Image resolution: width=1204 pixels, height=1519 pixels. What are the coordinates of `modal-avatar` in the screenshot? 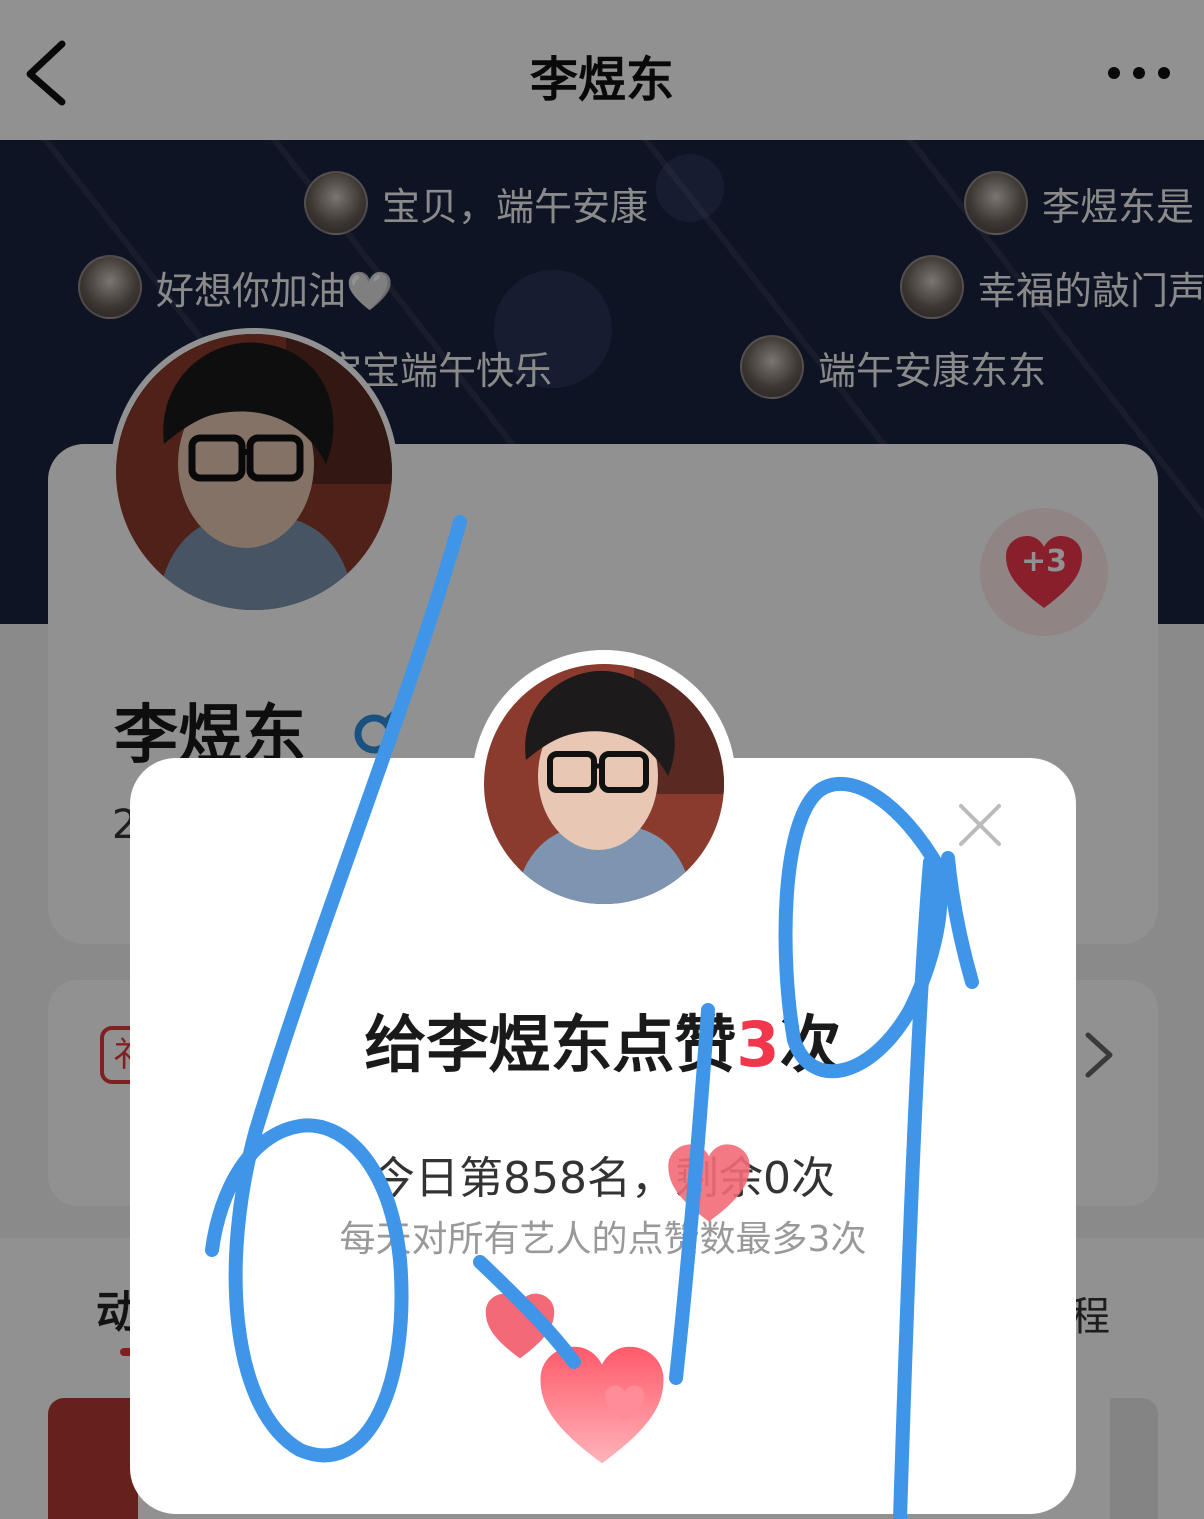 It's located at (604, 784).